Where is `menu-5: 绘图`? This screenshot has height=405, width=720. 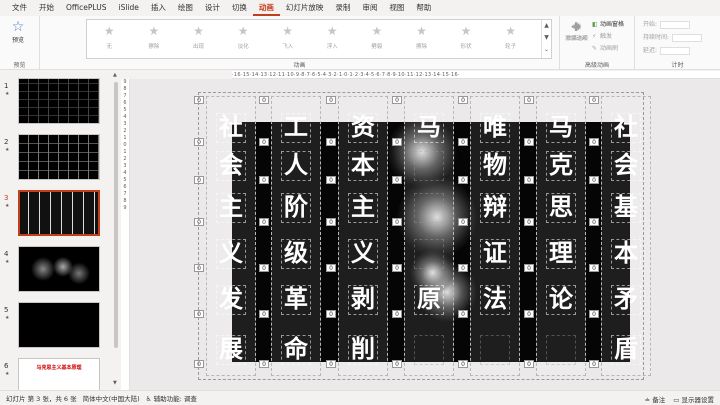
menu-5: 绘图 is located at coordinates (185, 8).